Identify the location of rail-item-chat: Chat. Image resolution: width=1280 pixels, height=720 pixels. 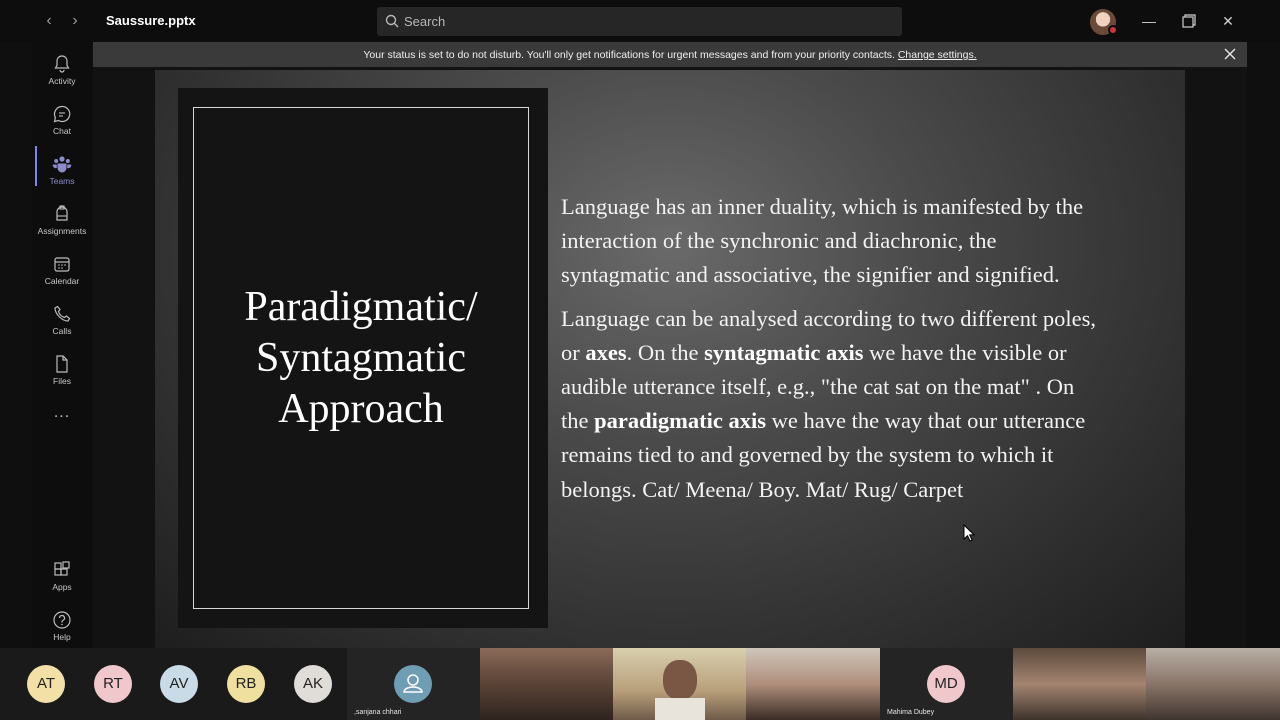
(62, 124).